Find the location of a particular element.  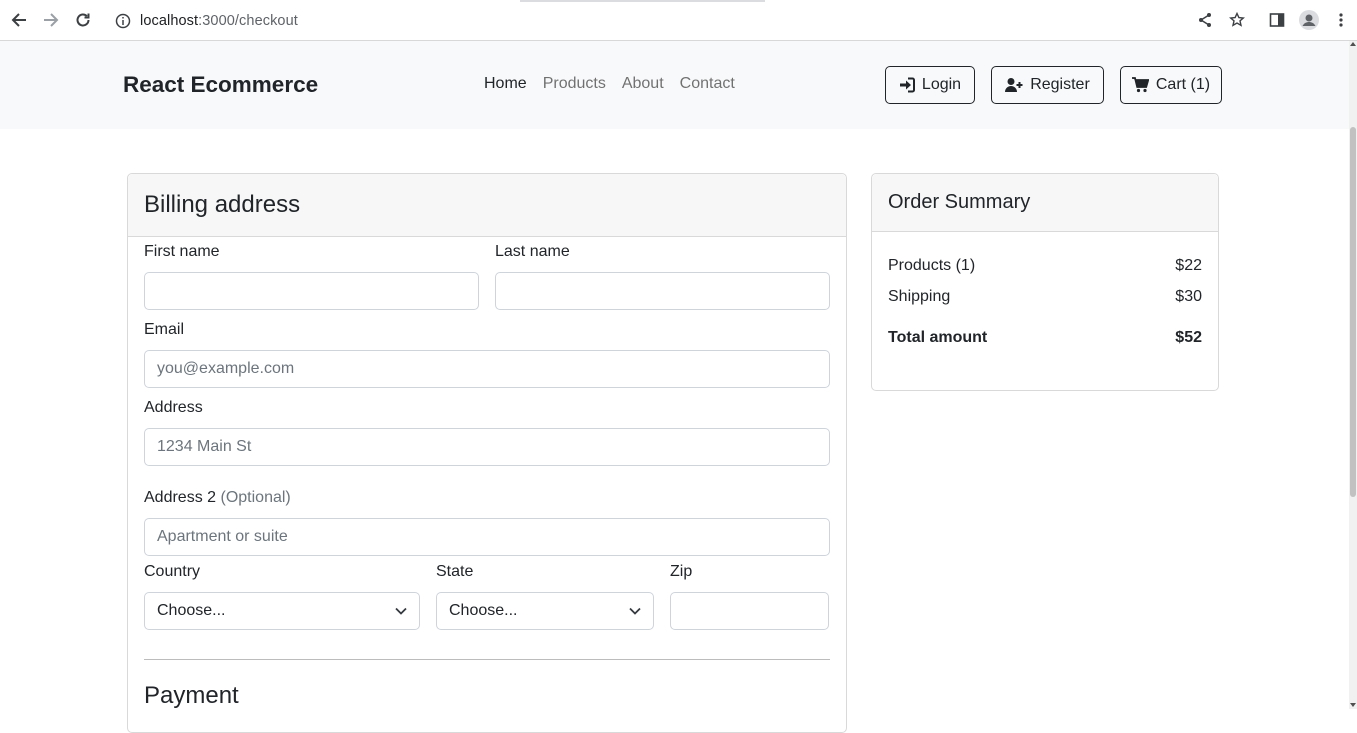

order-summary-header: Order Summary is located at coordinates (1045, 203).